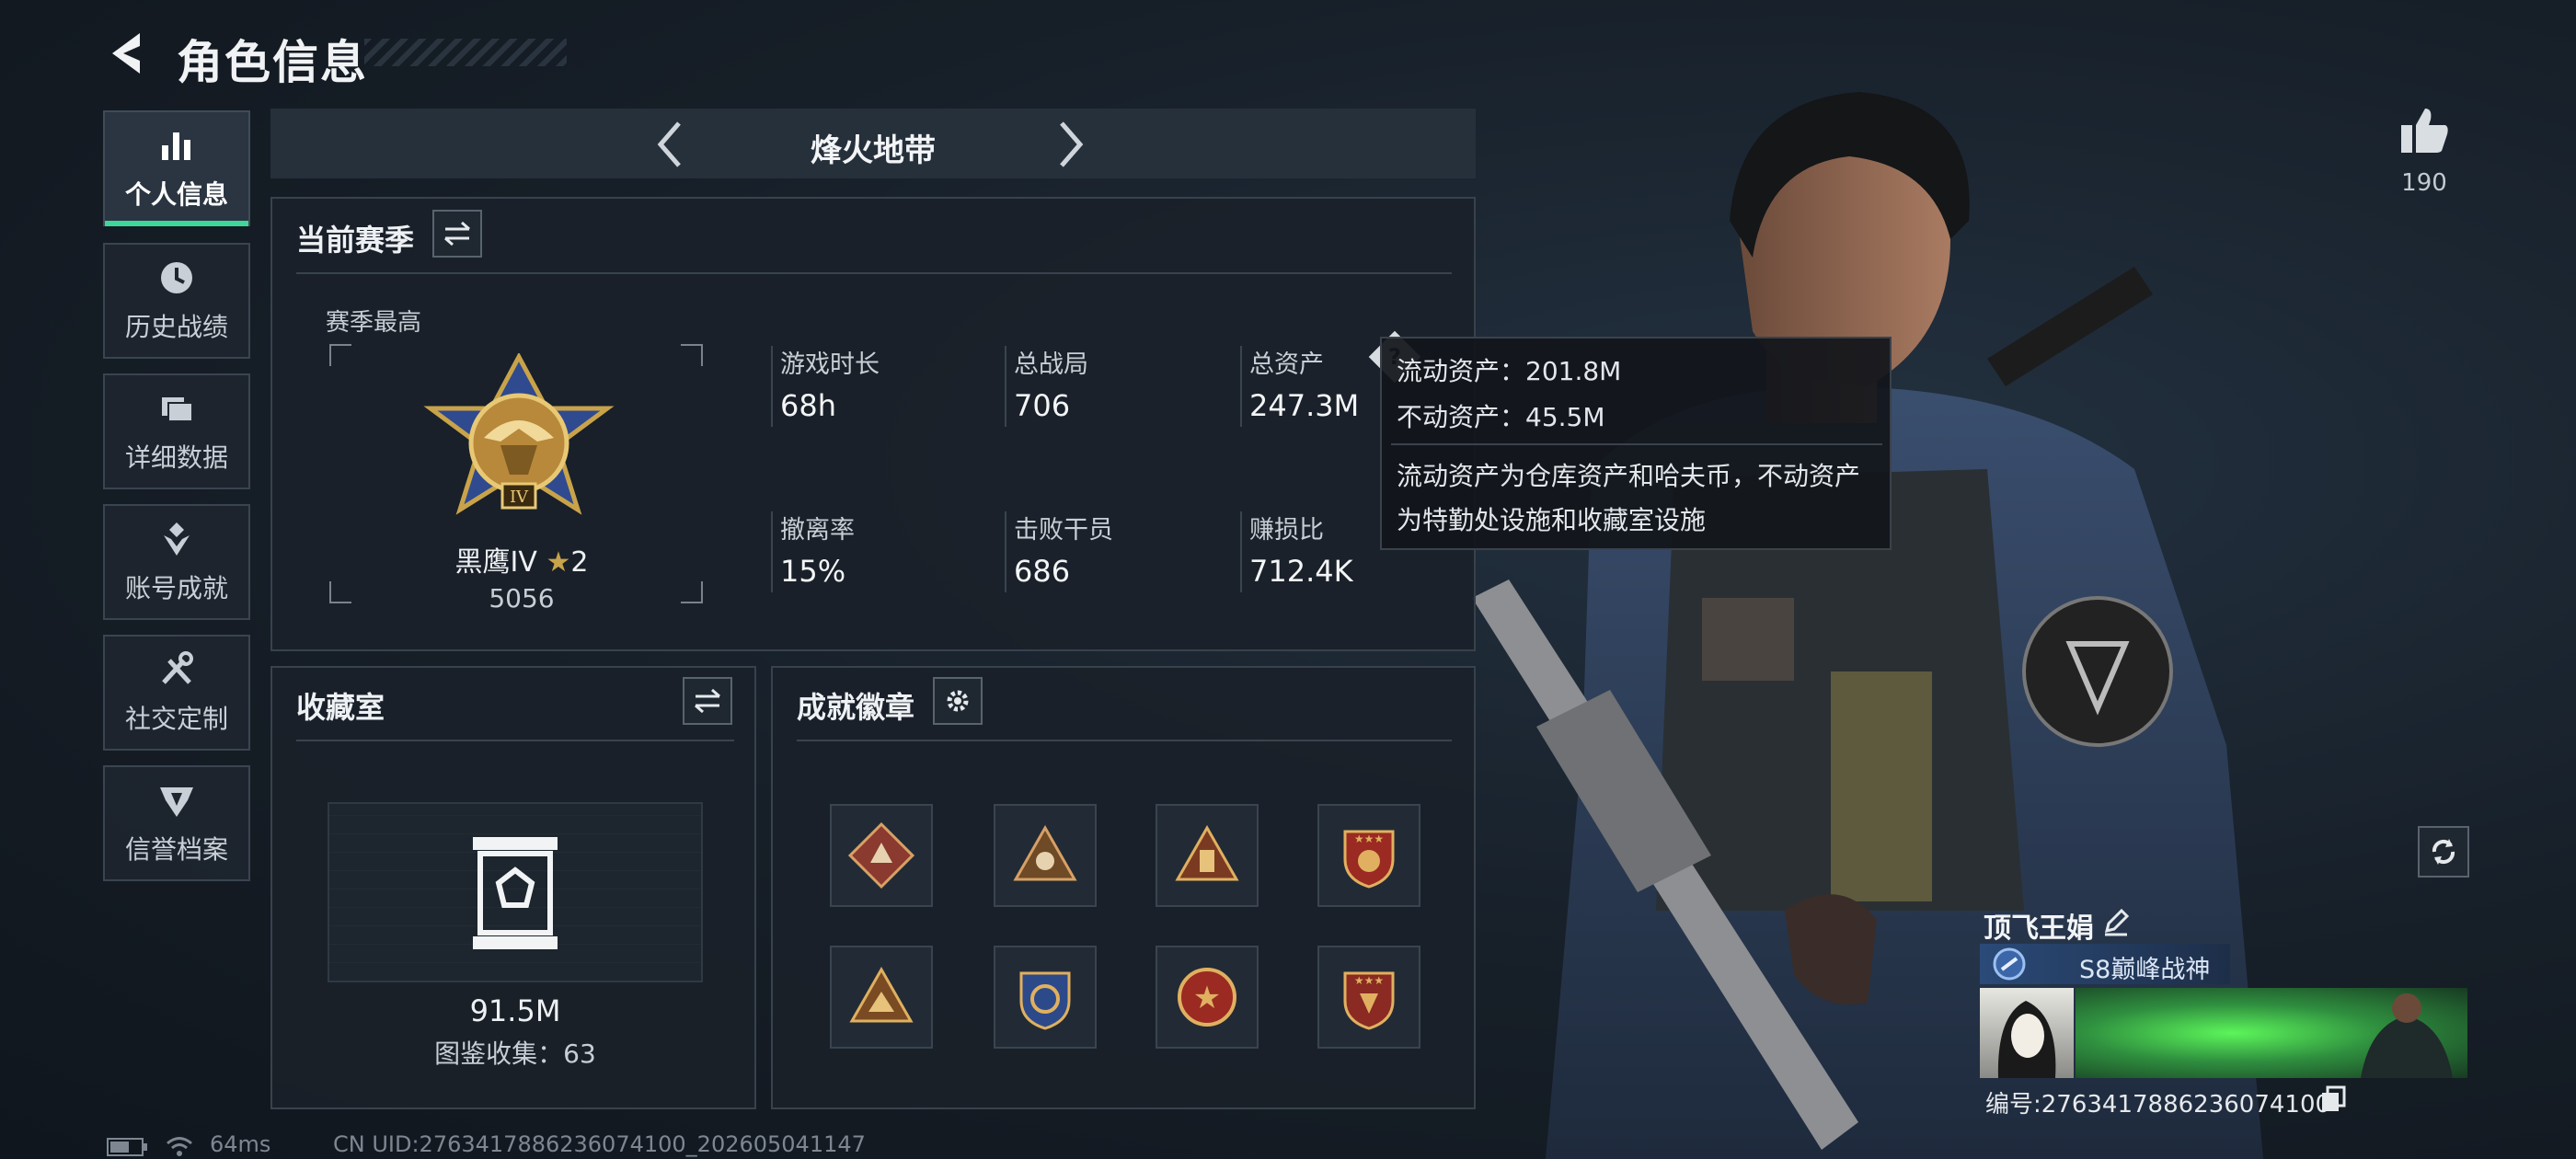 This screenshot has height=1159, width=2576. Describe the element at coordinates (129, 53) in the screenshot. I see `back-arrow-icon` at that location.